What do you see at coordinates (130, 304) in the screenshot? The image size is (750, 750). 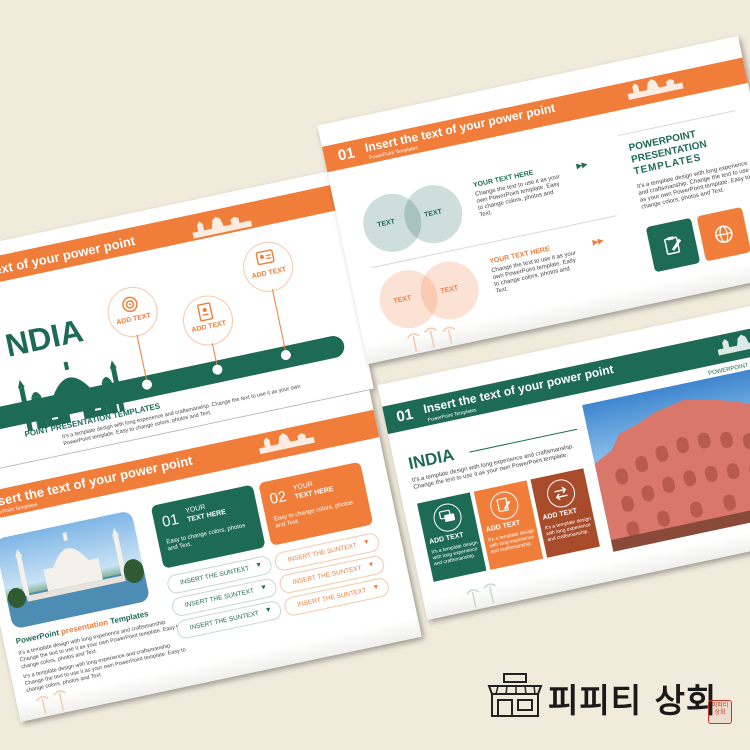 I see `target-icon` at bounding box center [130, 304].